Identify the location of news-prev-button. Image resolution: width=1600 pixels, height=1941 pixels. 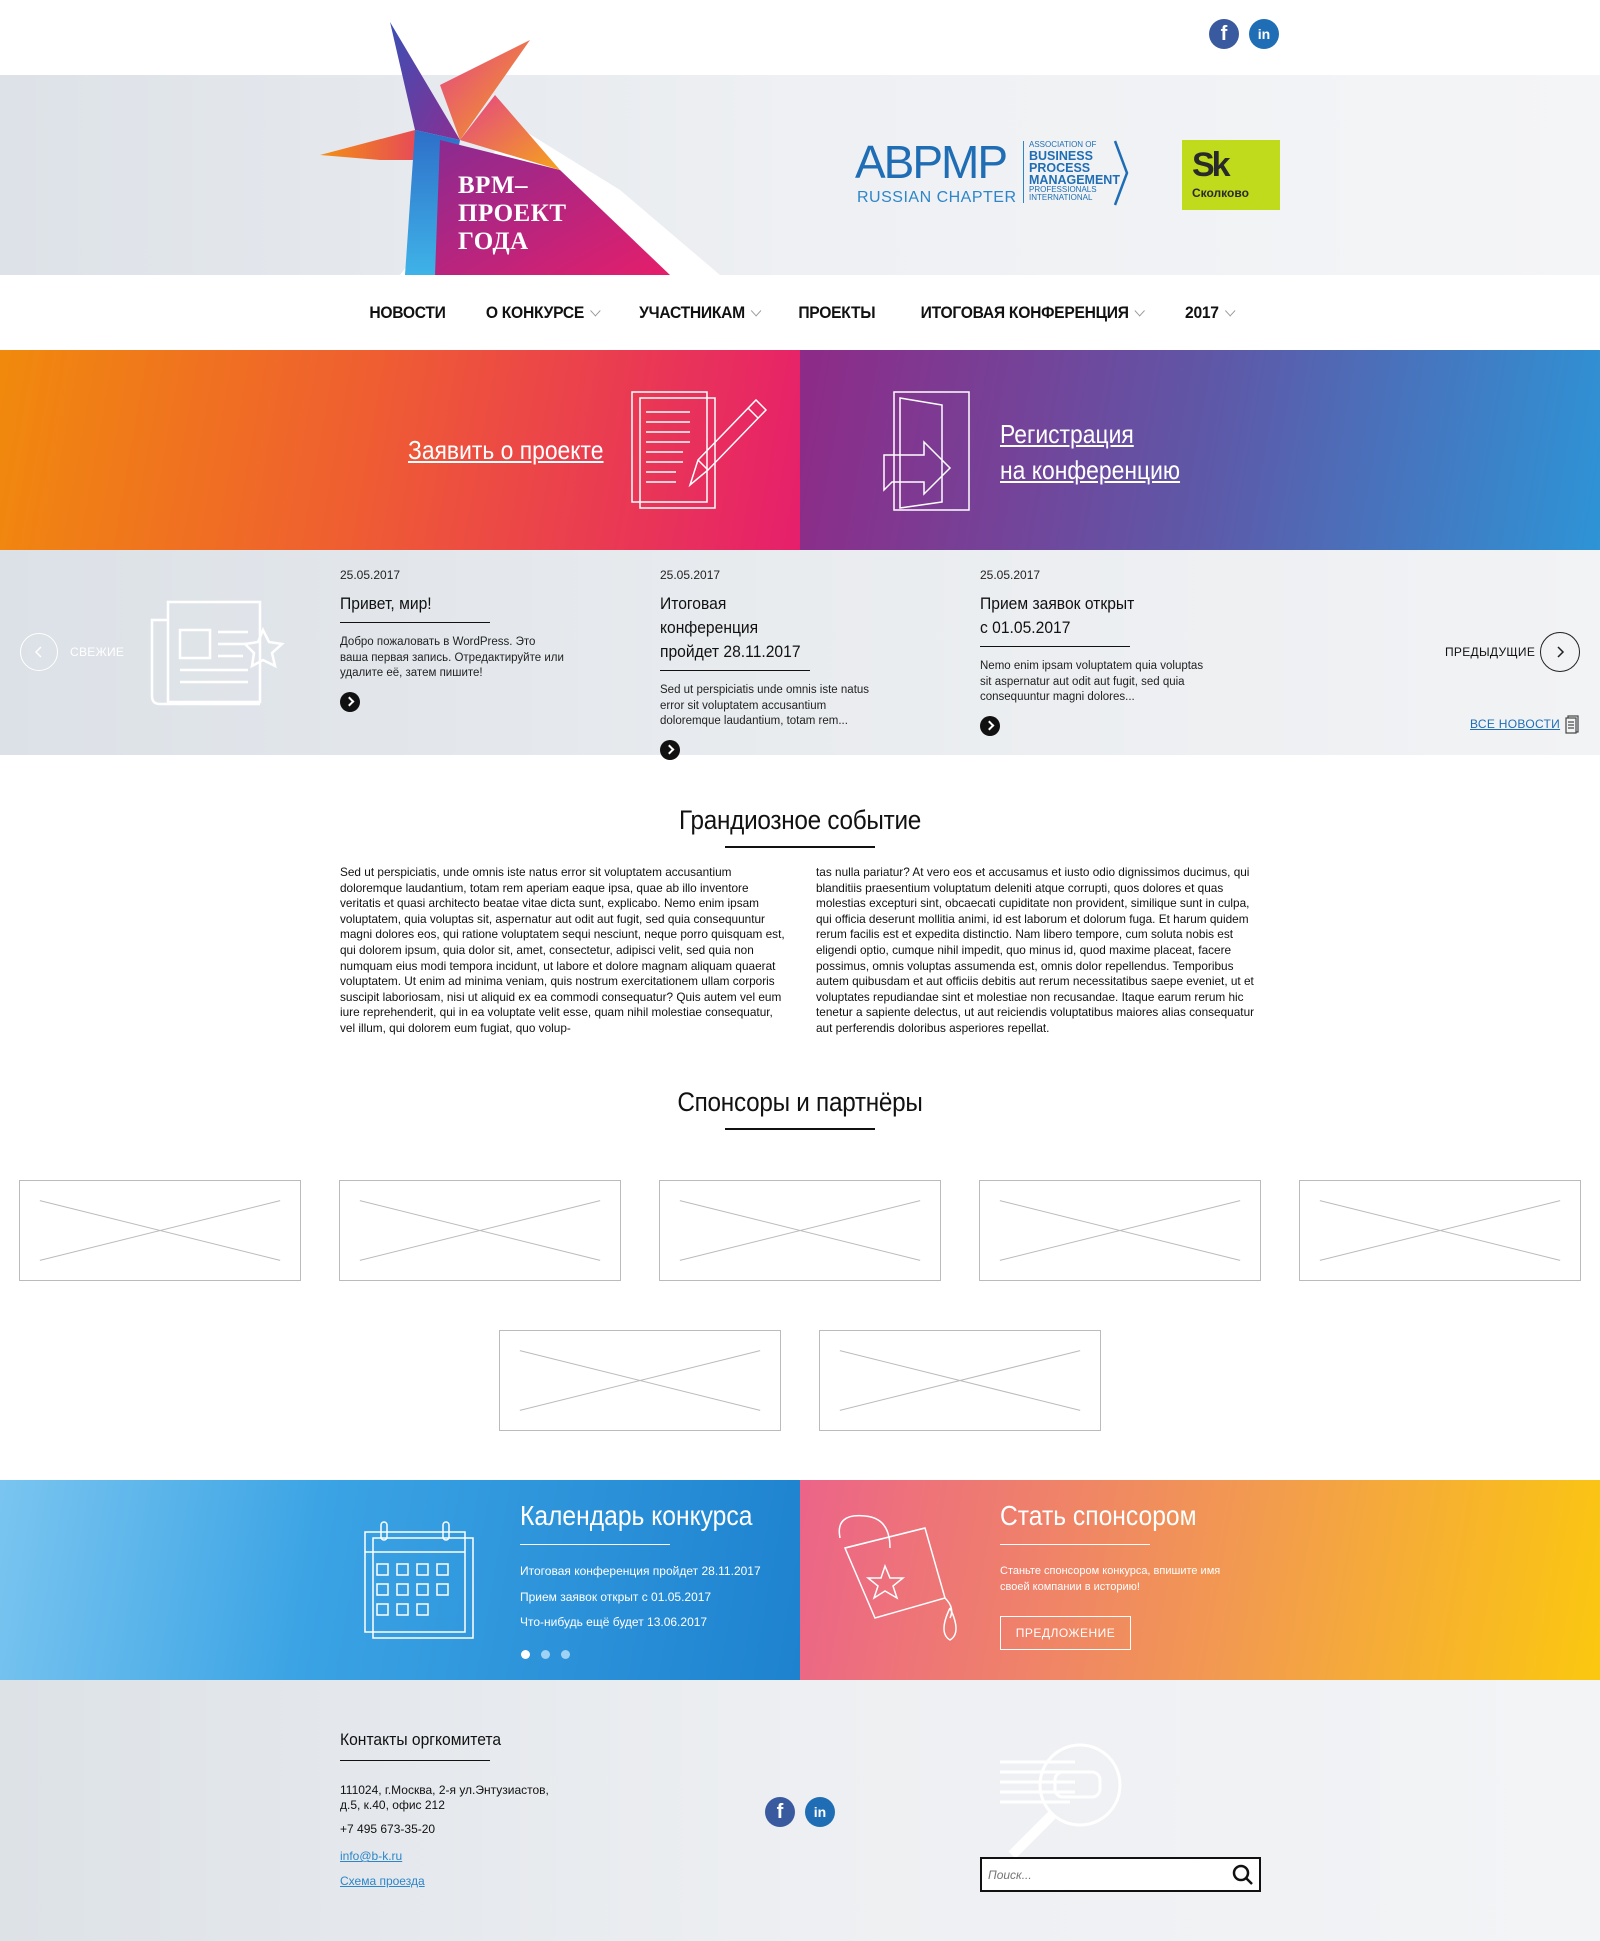
(39, 652).